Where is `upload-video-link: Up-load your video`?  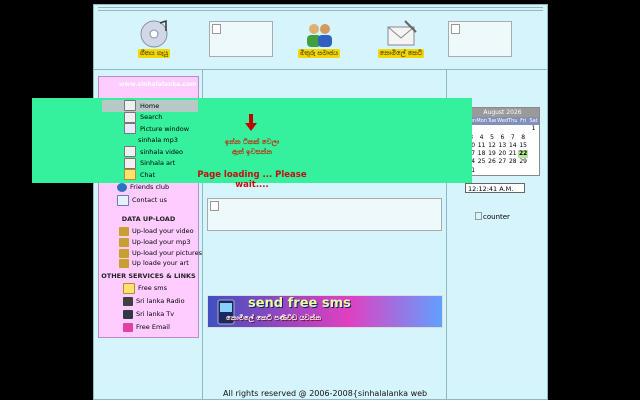
upload-video-link: Up-load your video is located at coordinates (156, 231).